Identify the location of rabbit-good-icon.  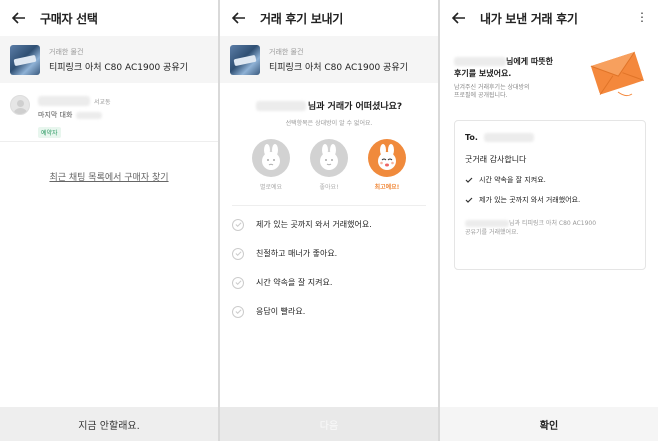
(329, 158).